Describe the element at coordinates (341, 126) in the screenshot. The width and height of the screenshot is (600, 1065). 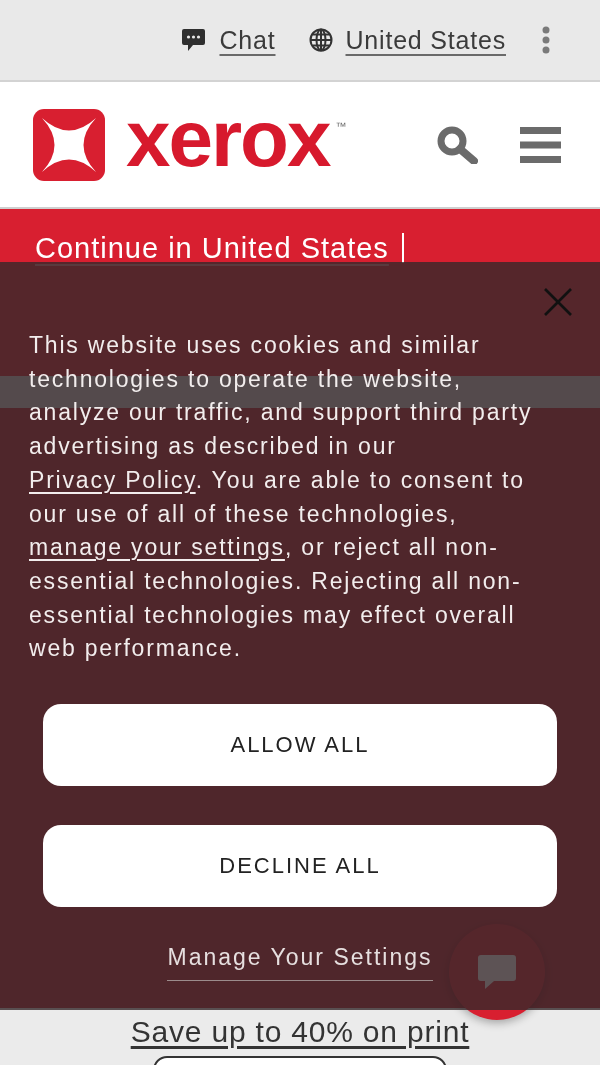
I see `trademark-mark: ™` at that location.